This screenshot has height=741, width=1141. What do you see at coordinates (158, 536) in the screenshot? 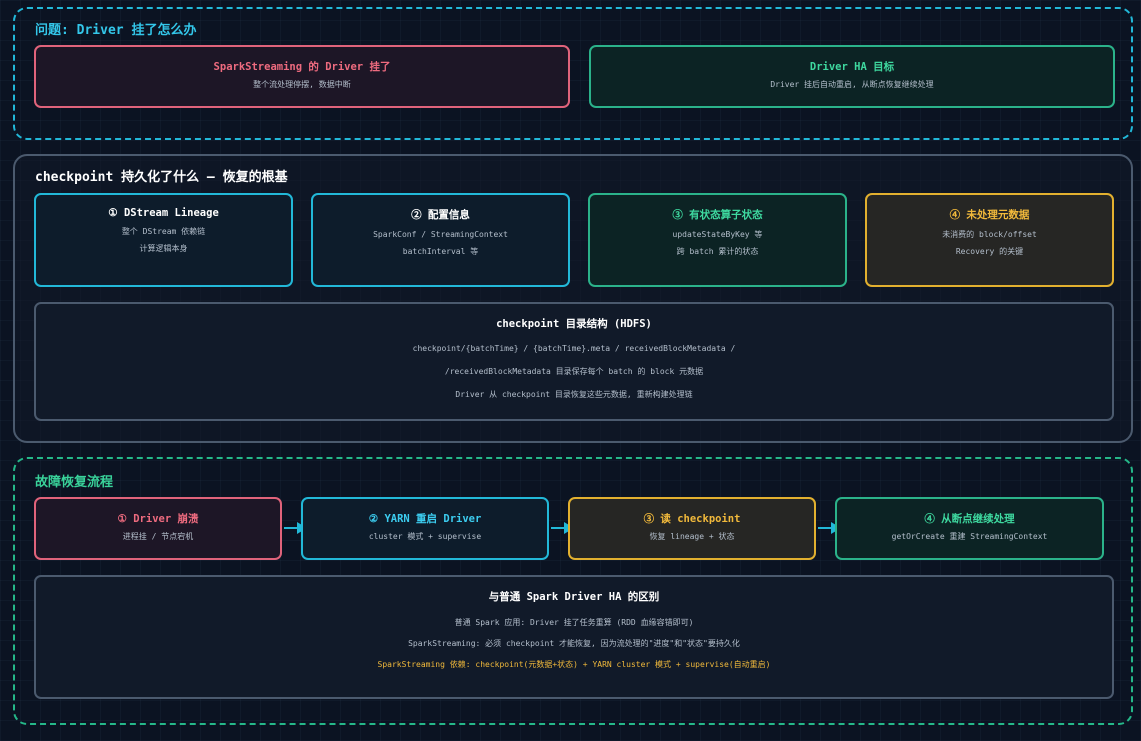
I see `recovery-step-desc: 进程挂 / 节点宕机` at bounding box center [158, 536].